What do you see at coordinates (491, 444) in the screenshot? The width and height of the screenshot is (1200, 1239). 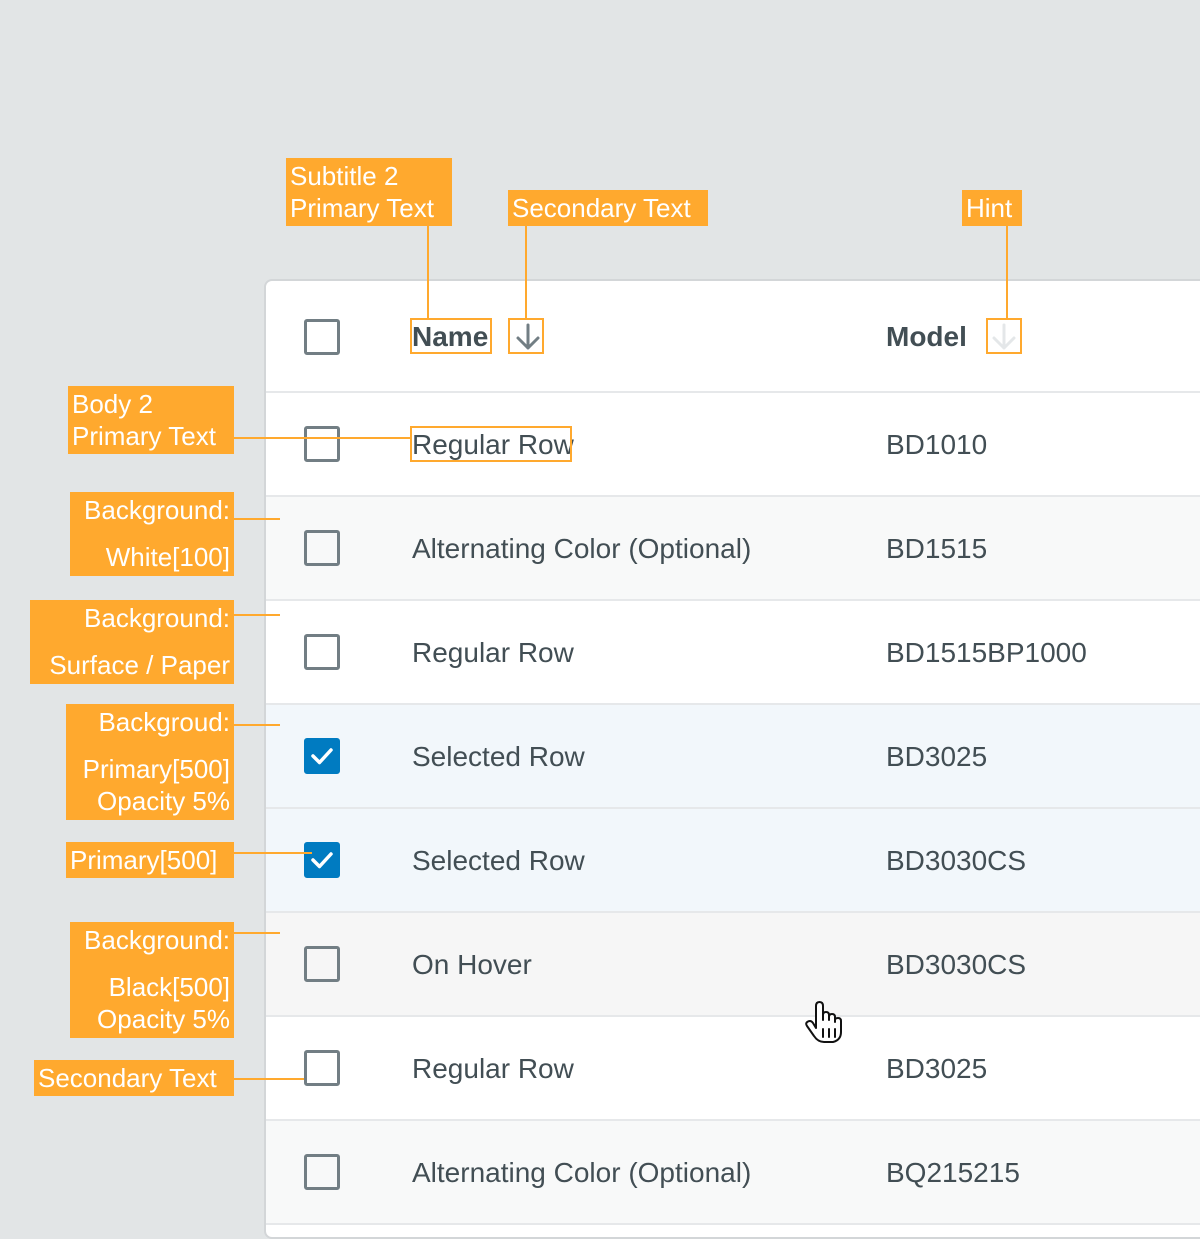 I see `highlight-body-text` at bounding box center [491, 444].